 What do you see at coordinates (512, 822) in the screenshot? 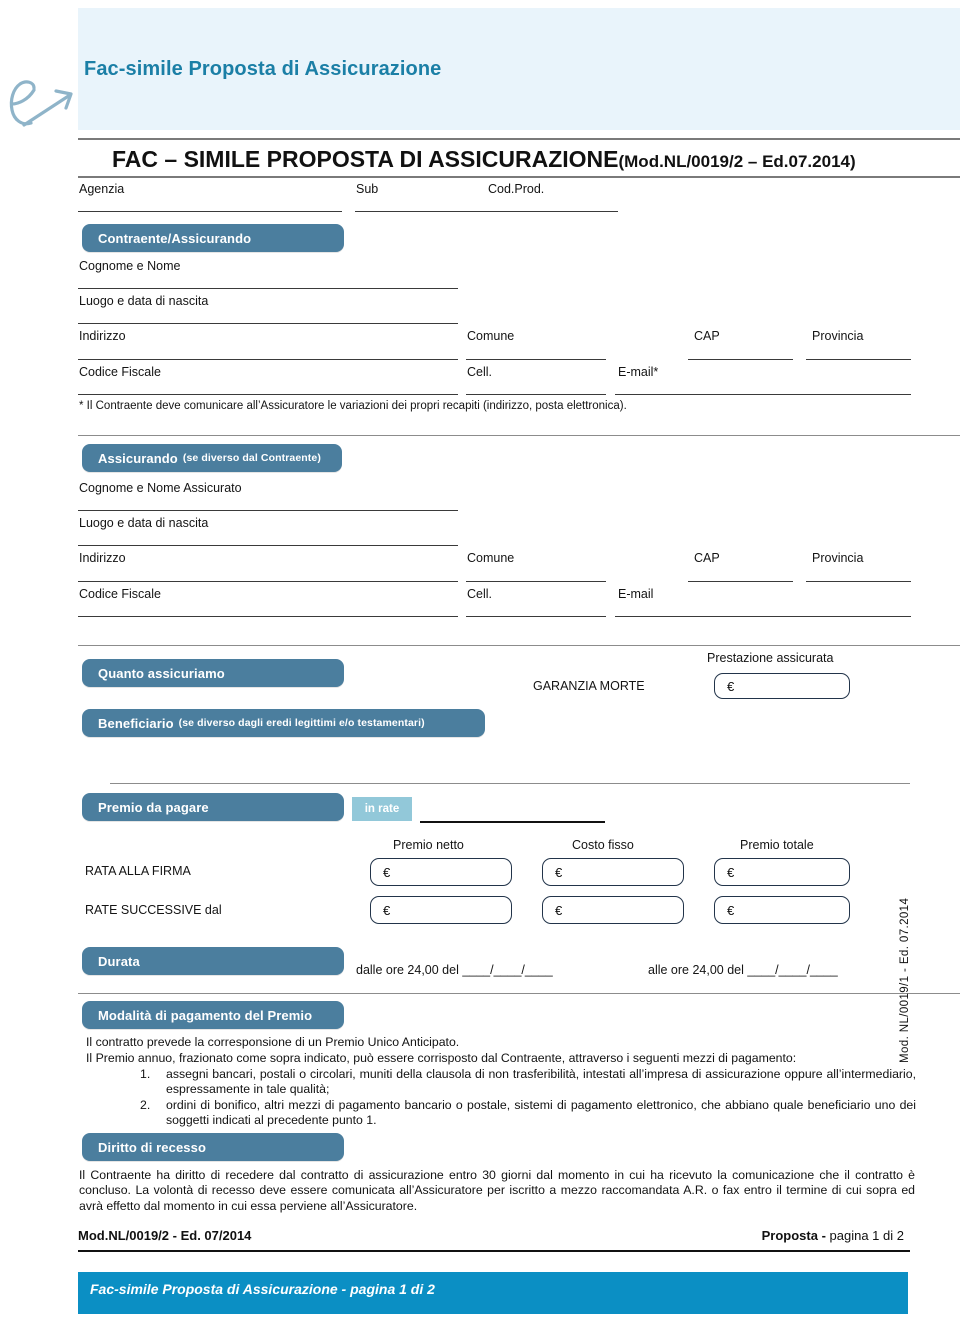
I see `input-in-rate` at bounding box center [512, 822].